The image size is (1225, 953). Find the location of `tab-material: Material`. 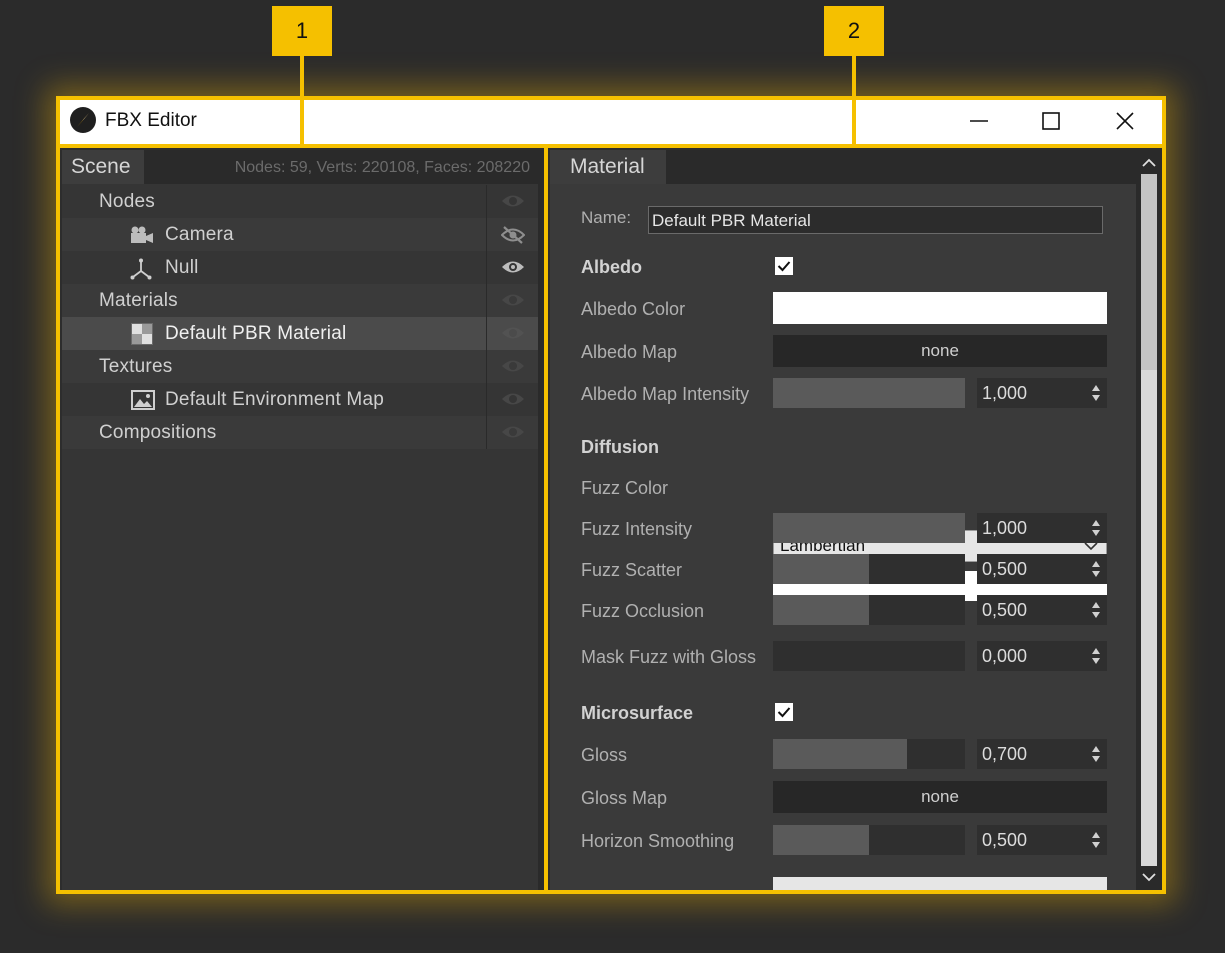

tab-material: Material is located at coordinates (608, 167).